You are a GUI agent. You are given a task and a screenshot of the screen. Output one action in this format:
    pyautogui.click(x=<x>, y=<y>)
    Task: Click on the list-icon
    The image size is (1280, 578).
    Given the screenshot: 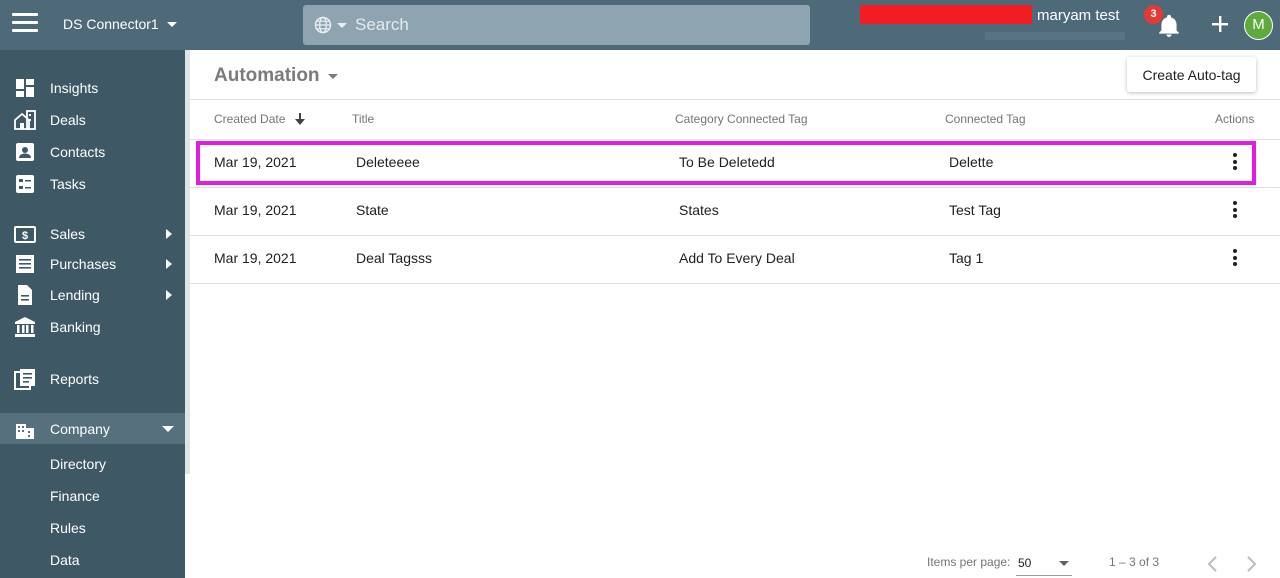 What is the action you would take?
    pyautogui.click(x=25, y=264)
    